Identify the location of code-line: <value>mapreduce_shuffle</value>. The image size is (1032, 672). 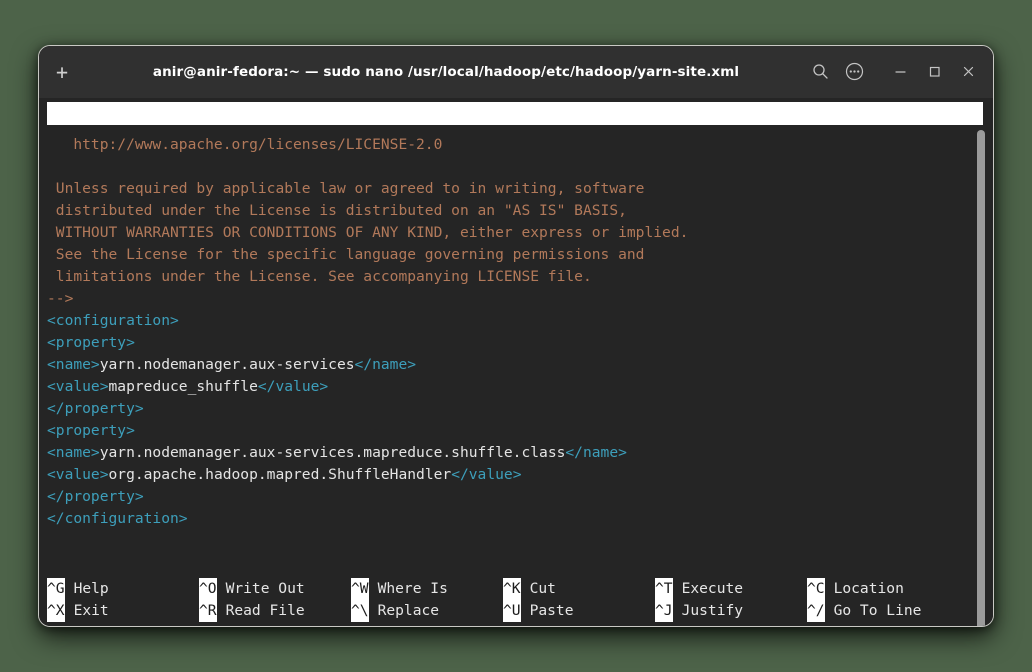
(507, 387).